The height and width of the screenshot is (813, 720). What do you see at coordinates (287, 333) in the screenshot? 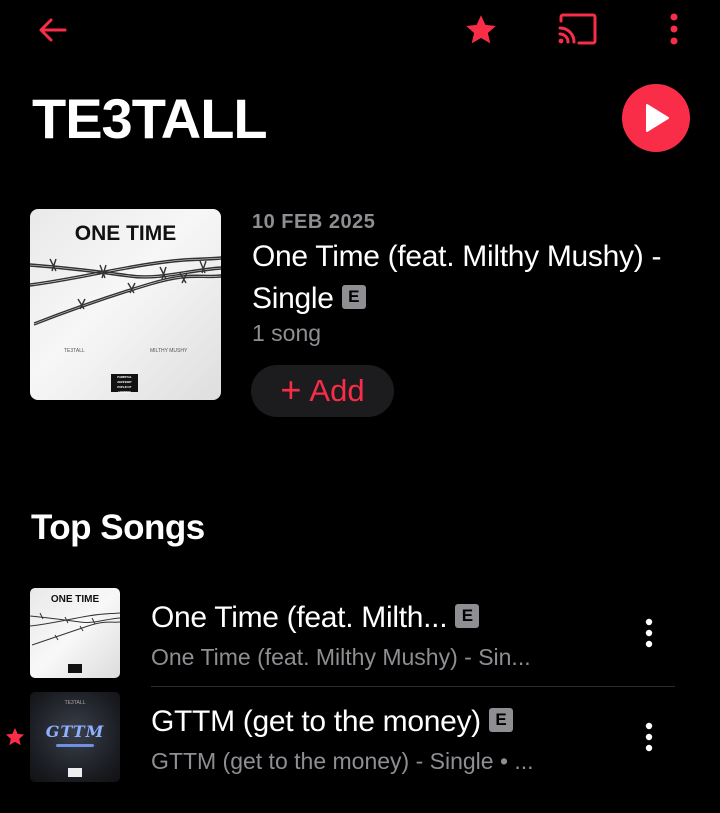
I see `release-song-count: 1 song` at bounding box center [287, 333].